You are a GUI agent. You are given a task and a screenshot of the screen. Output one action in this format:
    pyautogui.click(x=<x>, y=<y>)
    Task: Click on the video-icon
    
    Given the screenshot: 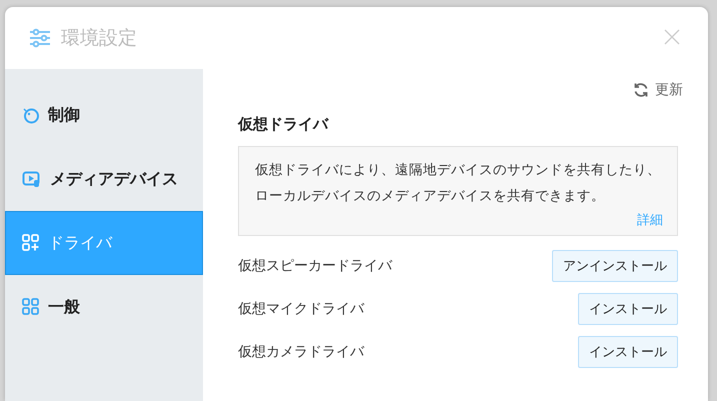 What is the action you would take?
    pyautogui.click(x=32, y=179)
    